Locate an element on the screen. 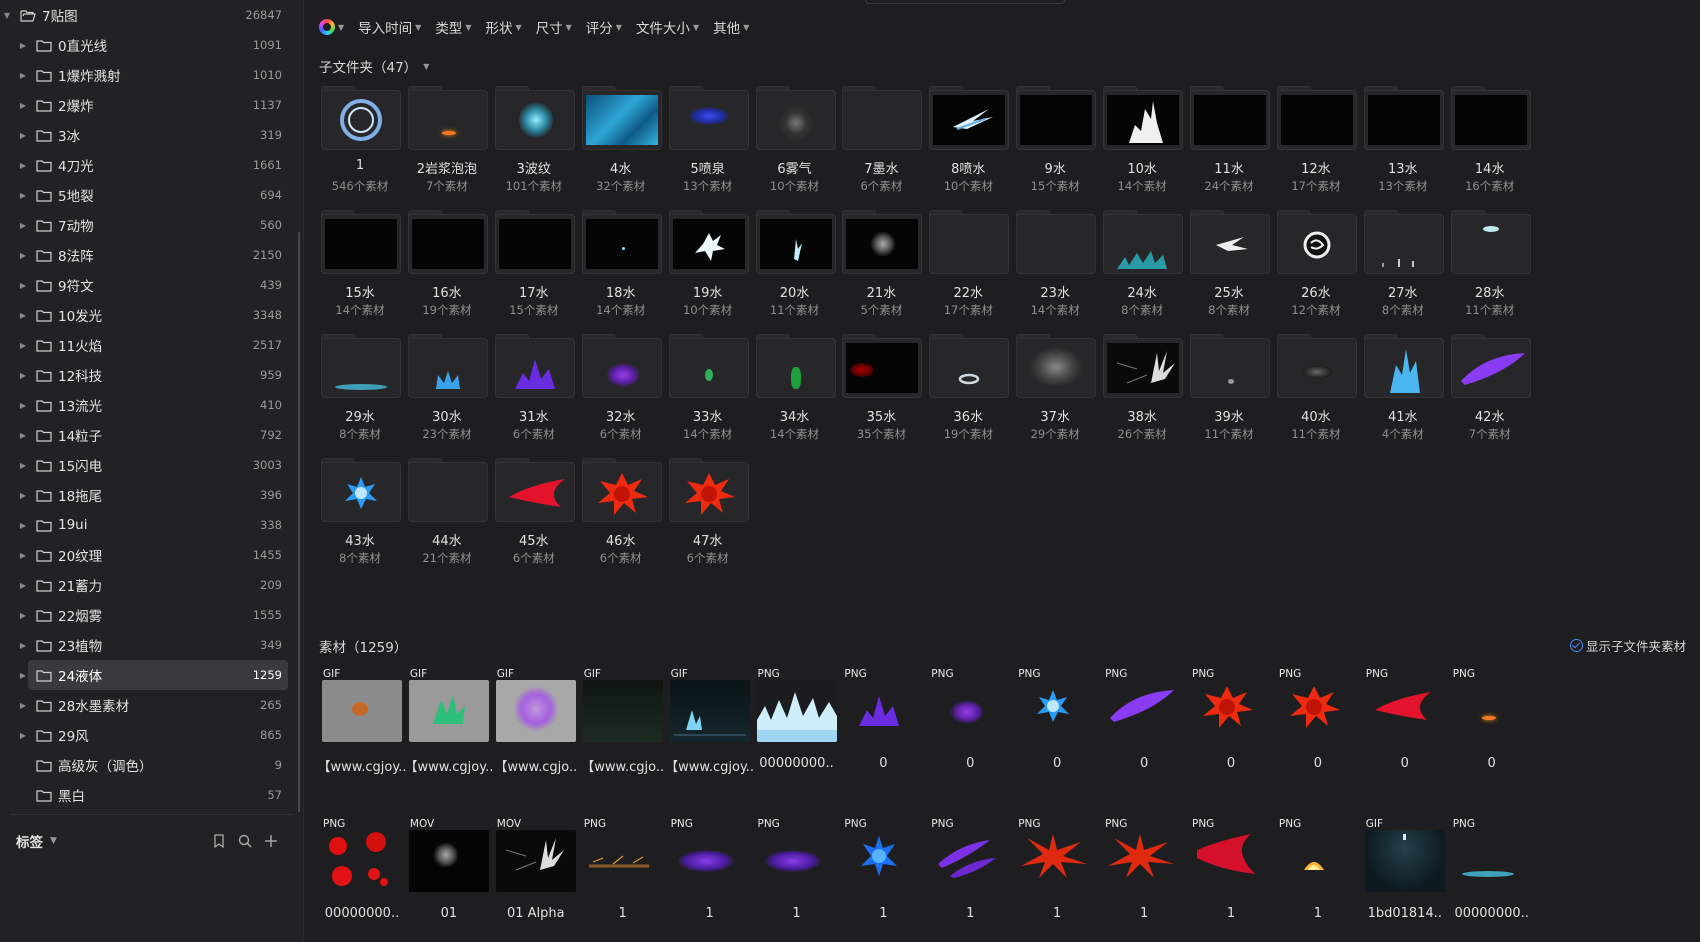 This screenshot has height=942, width=1700. subfolder-card: 45水 6个素材 is located at coordinates (534, 521).